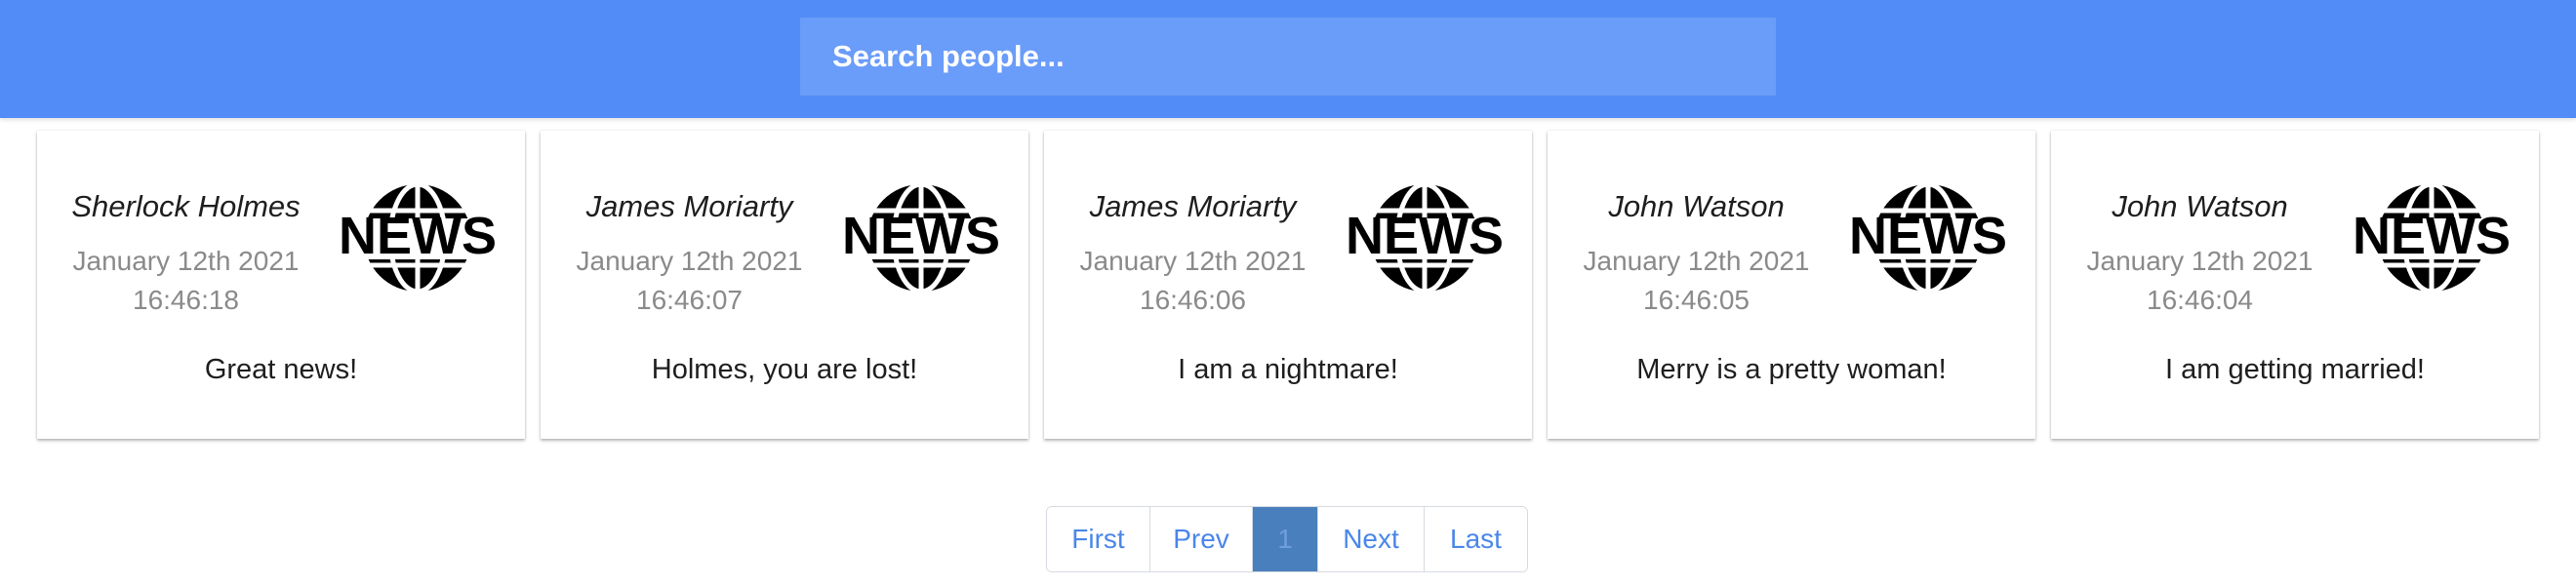 Image resolution: width=2576 pixels, height=587 pixels. What do you see at coordinates (1288, 369) in the screenshot?
I see `card-message: I am a nightmare!` at bounding box center [1288, 369].